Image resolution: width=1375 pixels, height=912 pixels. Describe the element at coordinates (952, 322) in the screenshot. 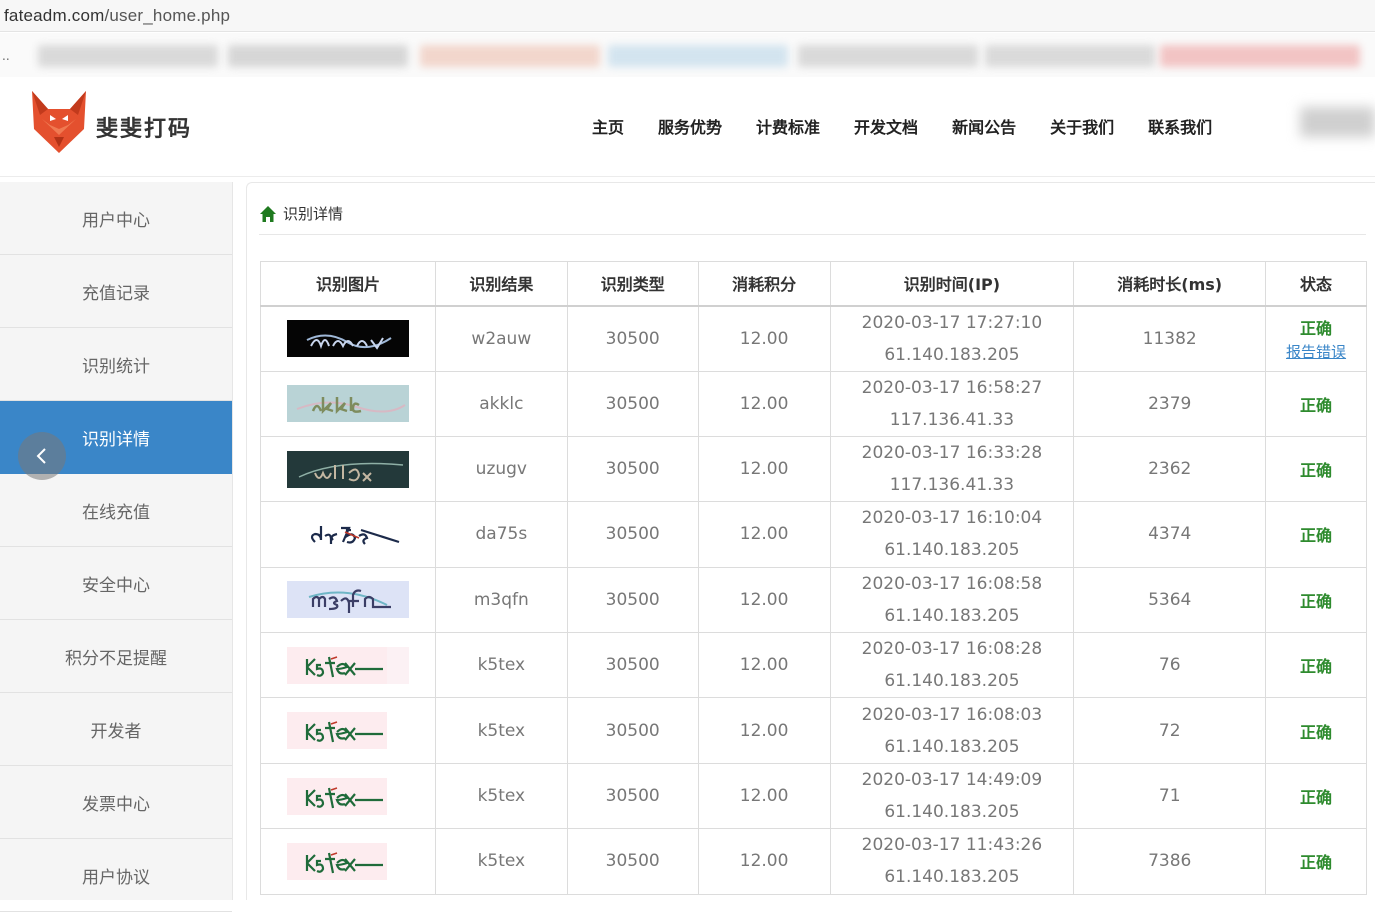

I see `time-text: 2020-03-17 17:27:10` at that location.